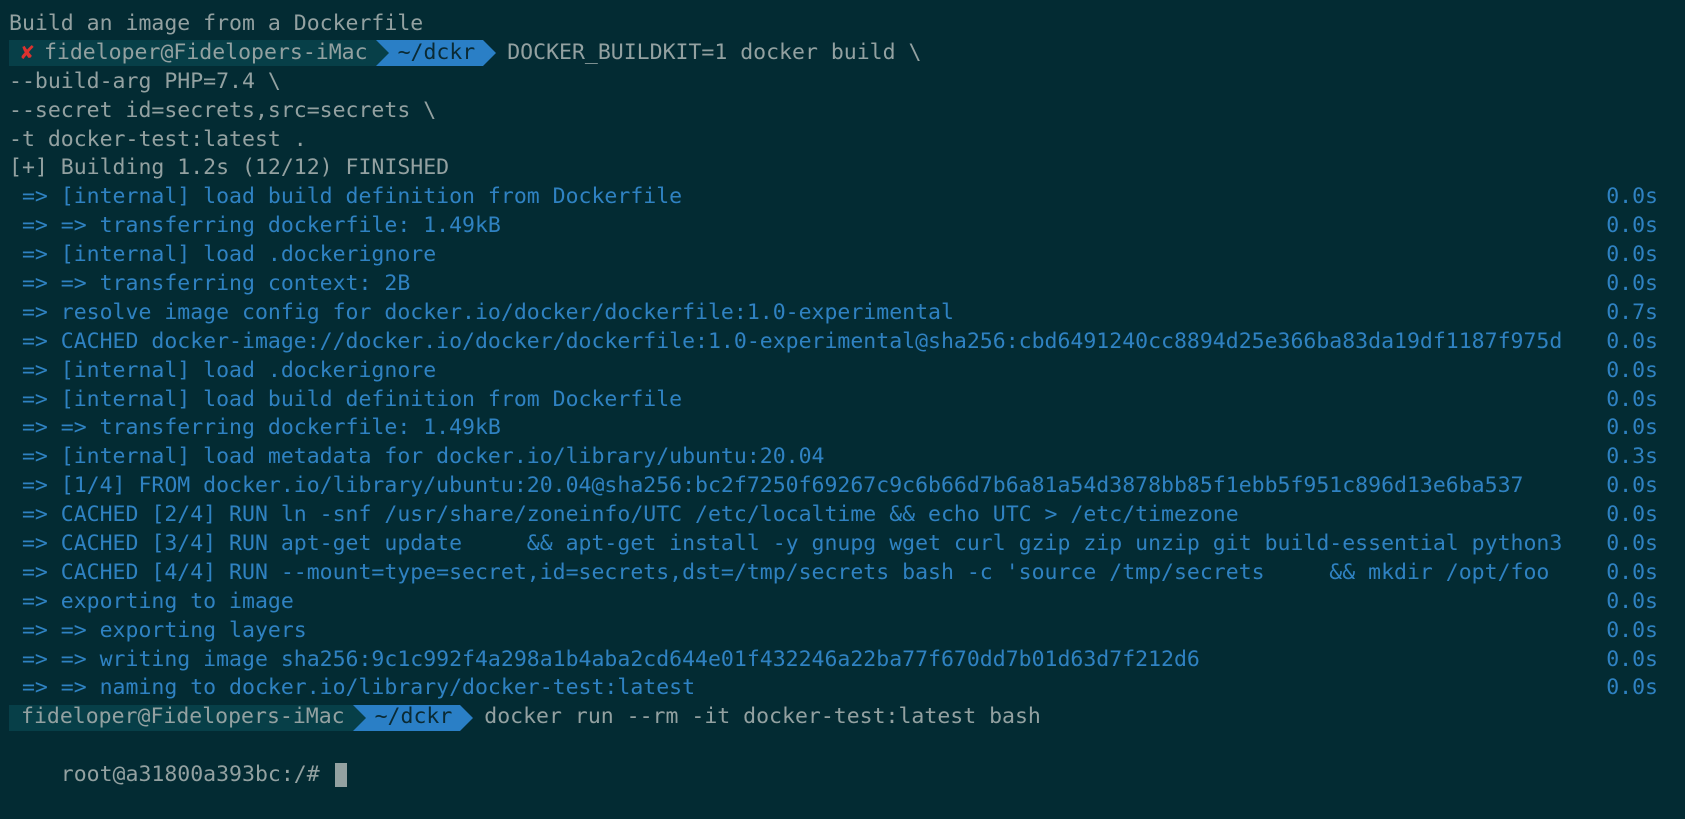  What do you see at coordinates (27, 52) in the screenshot?
I see `error-status-icon: ✘` at bounding box center [27, 52].